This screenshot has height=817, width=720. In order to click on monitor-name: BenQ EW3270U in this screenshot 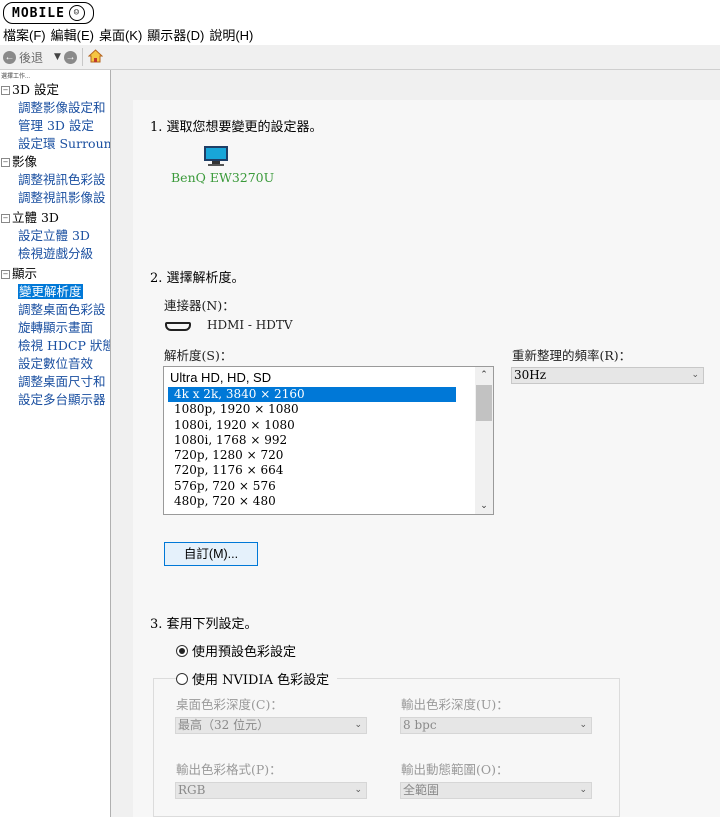, I will do `click(222, 177)`.